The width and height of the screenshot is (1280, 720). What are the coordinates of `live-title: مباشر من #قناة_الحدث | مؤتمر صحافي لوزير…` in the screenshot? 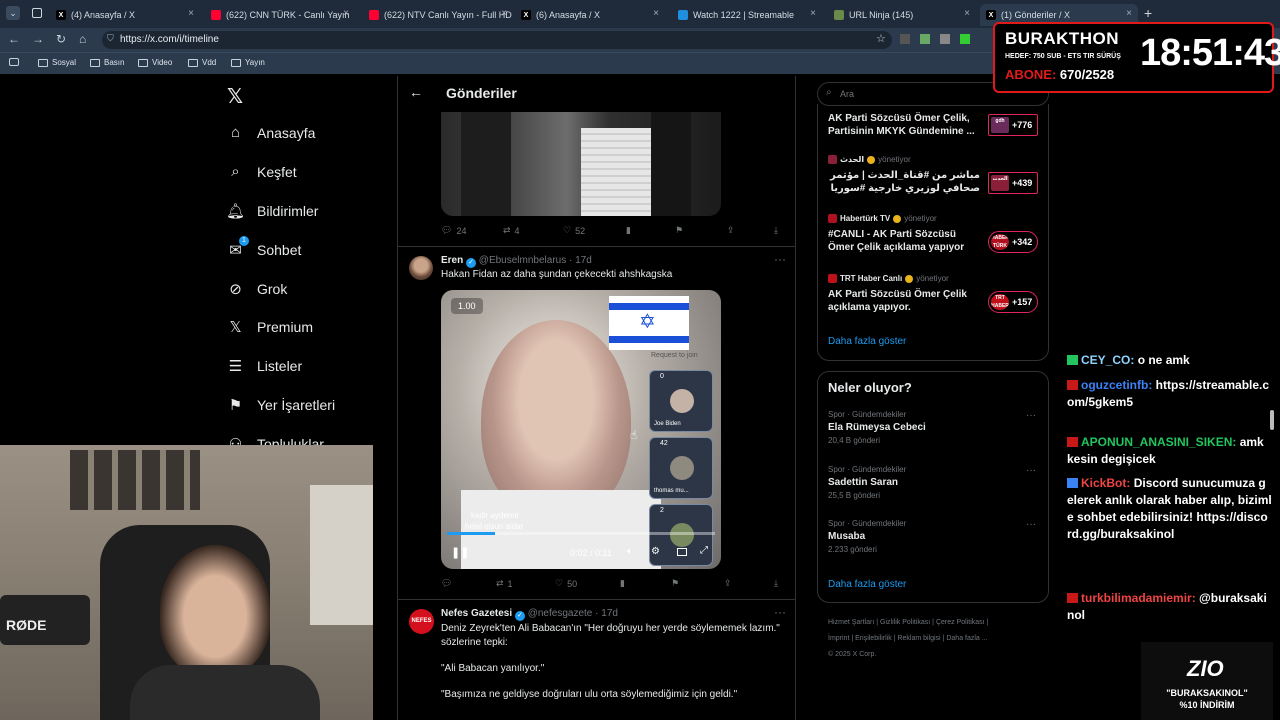 It's located at (904, 182).